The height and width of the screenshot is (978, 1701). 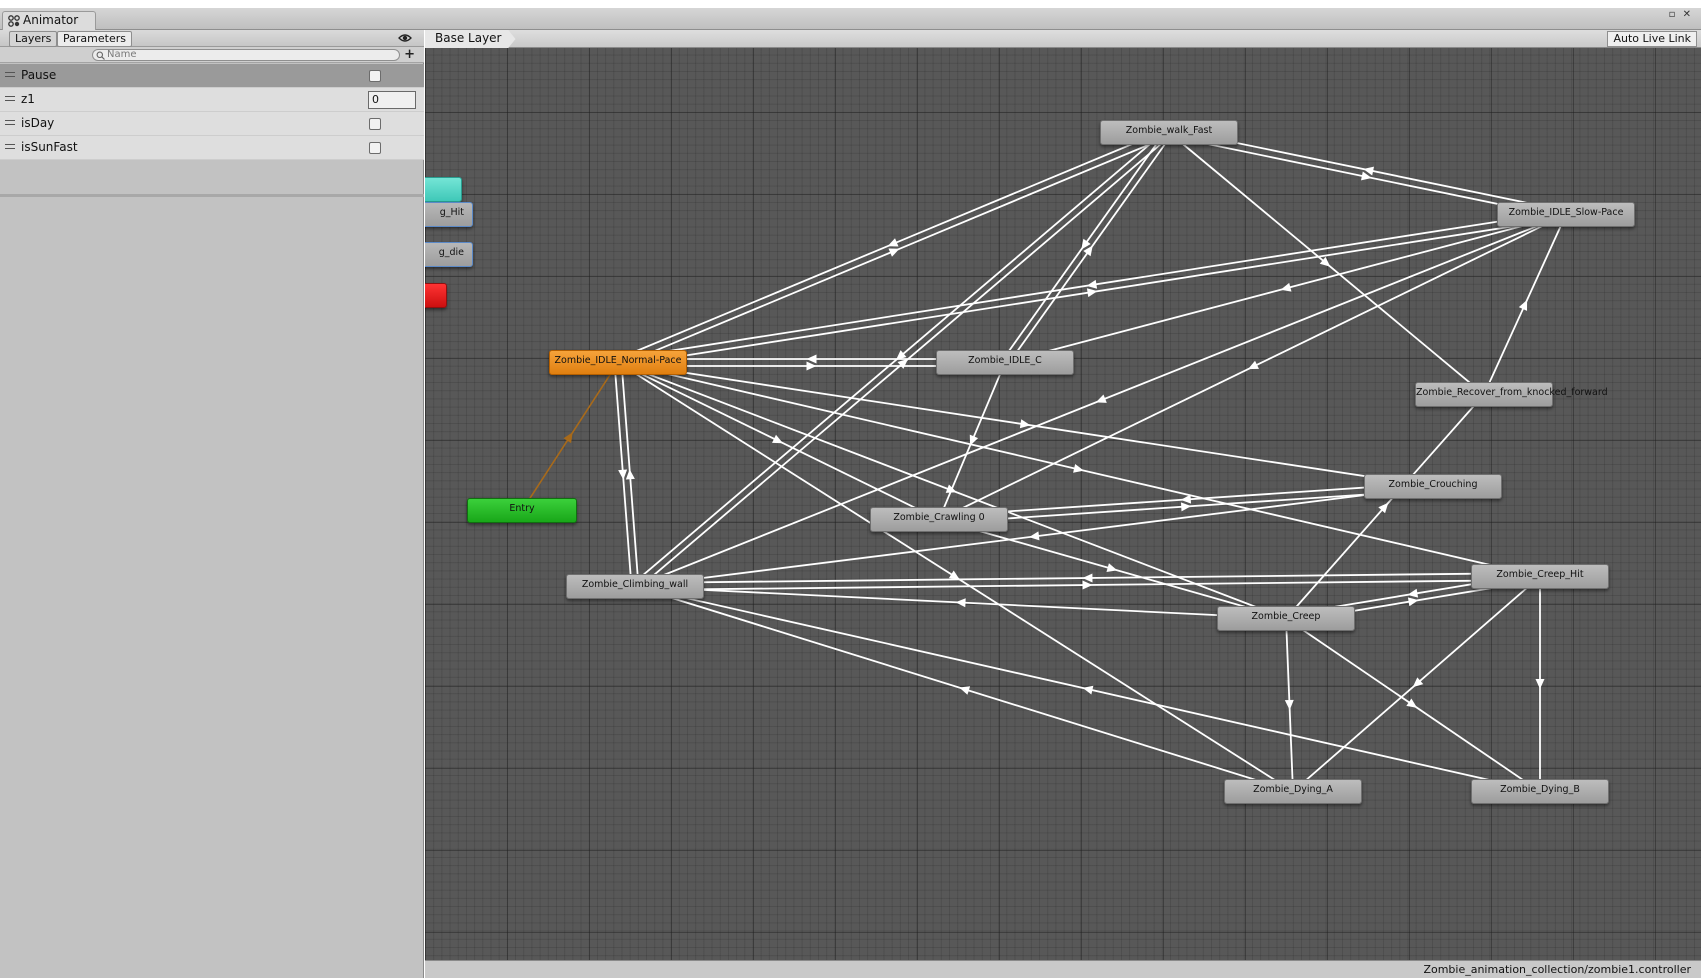 What do you see at coordinates (100, 55) in the screenshot?
I see `search-icon` at bounding box center [100, 55].